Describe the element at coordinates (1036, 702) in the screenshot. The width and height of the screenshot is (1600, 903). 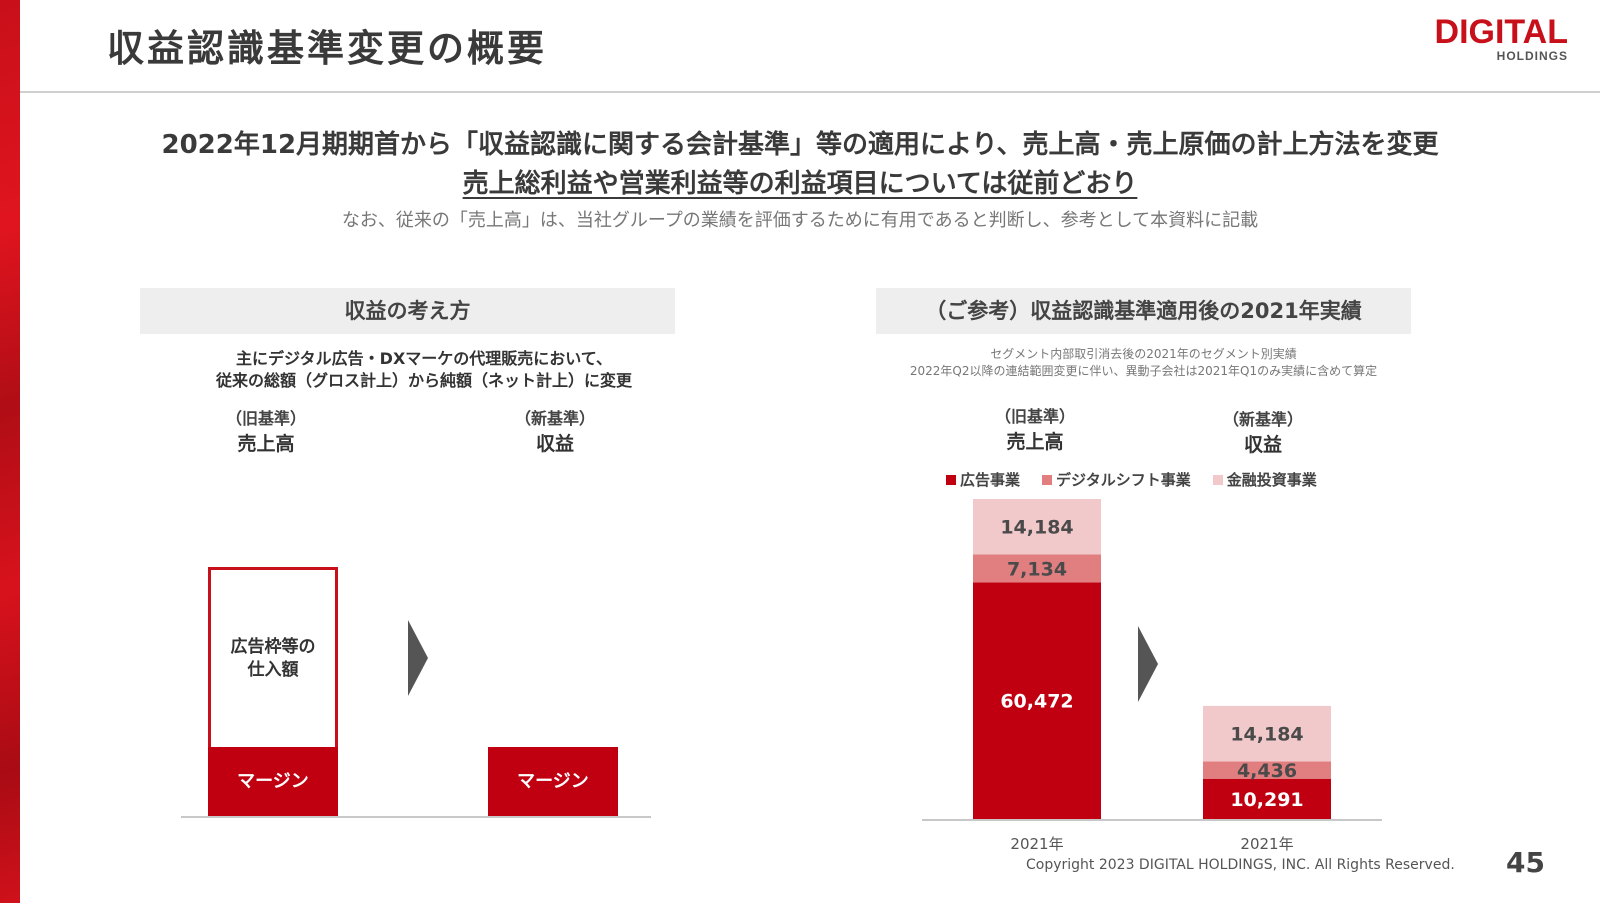
I see `data-label-0-0: 60,472` at that location.